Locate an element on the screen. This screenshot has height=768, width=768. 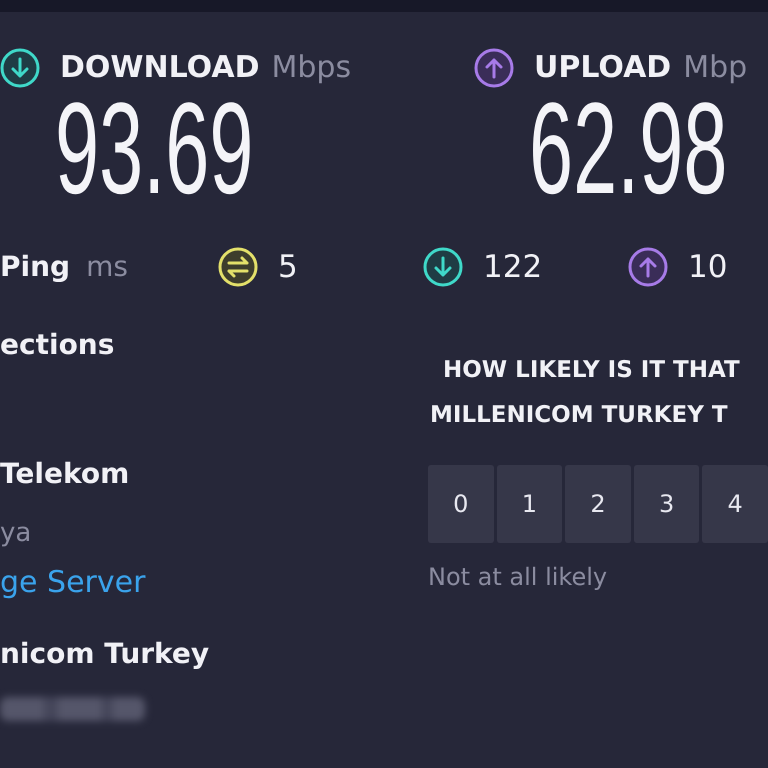
ping-reading: 5 is located at coordinates (288, 267).